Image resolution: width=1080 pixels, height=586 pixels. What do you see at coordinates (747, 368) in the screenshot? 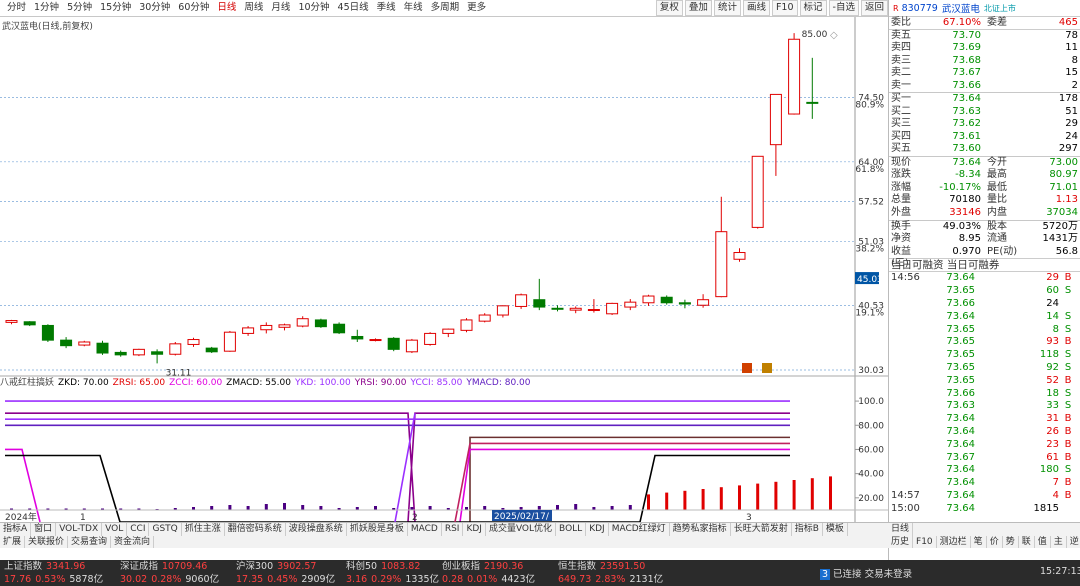
I see `event-icon` at bounding box center [747, 368].